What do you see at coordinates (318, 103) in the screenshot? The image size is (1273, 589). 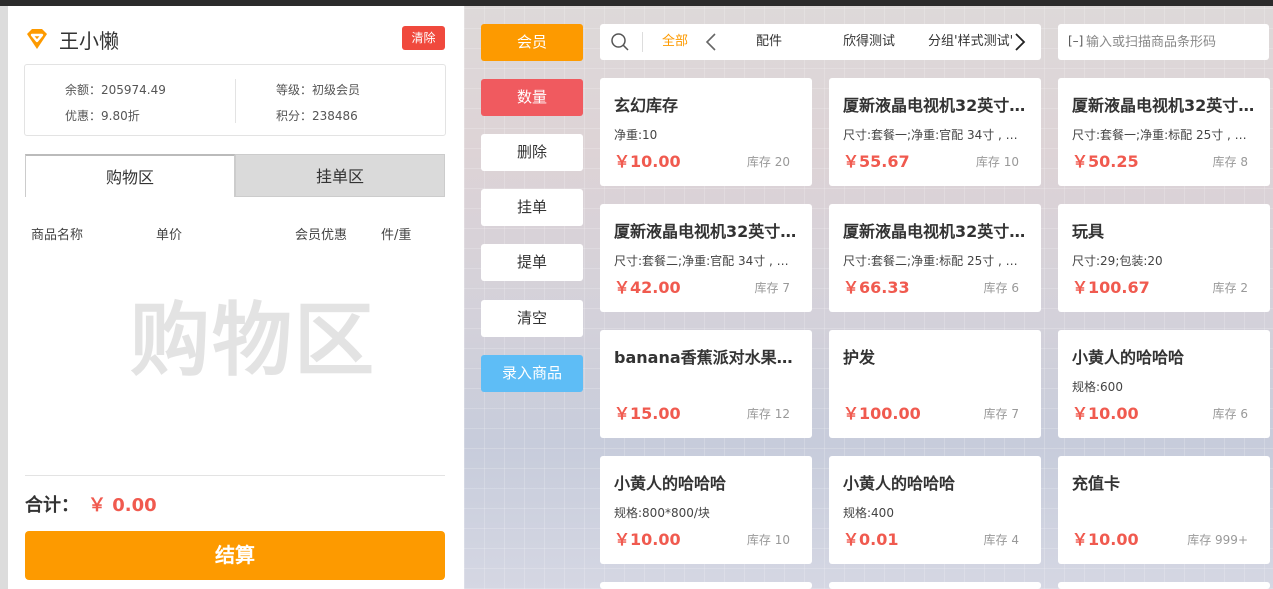 I see `member-info-right: 等级：初级会员 积分：238486` at bounding box center [318, 103].